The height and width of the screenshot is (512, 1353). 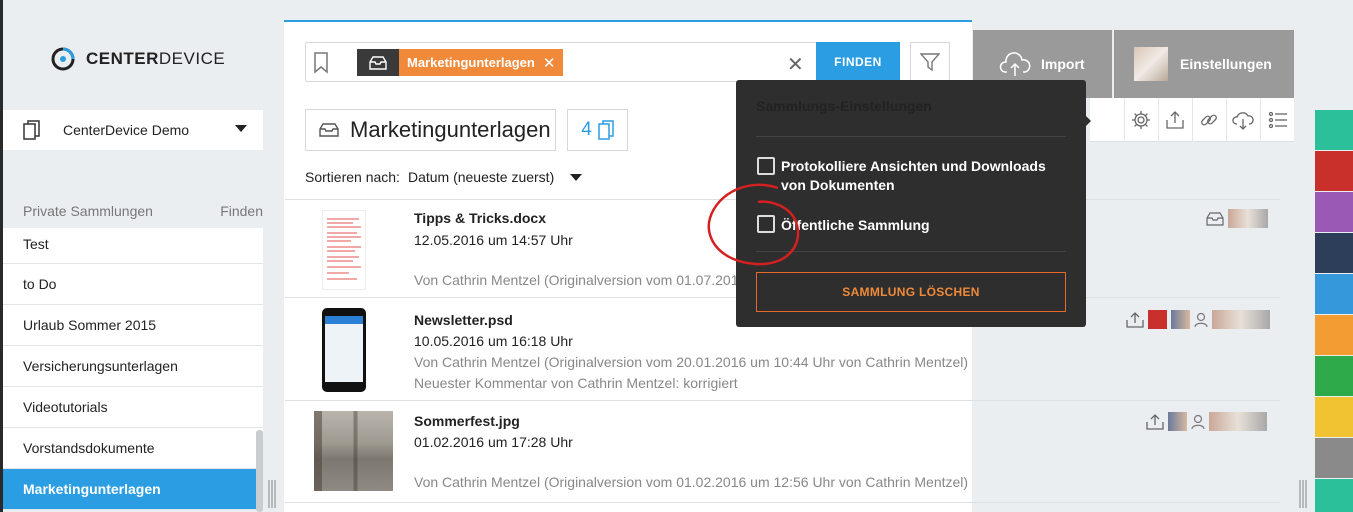 What do you see at coordinates (1174, 120) in the screenshot?
I see `share-upload-icon` at bounding box center [1174, 120].